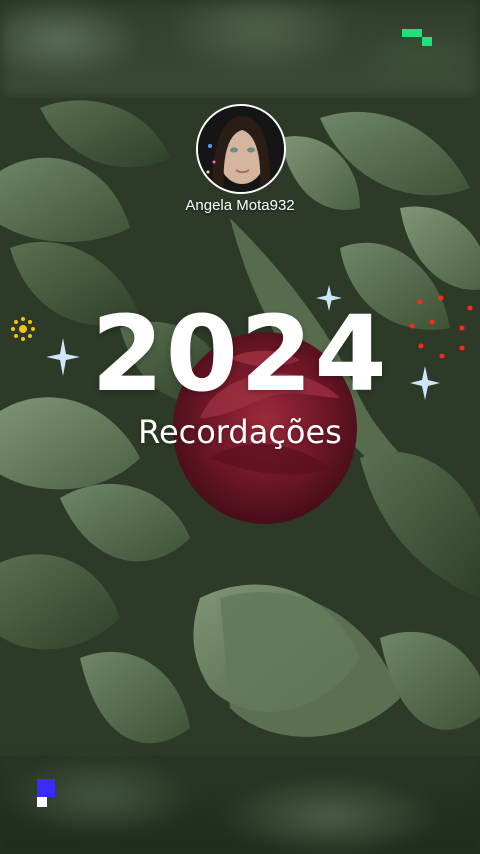 This screenshot has height=854, width=480. Describe the element at coordinates (241, 149) in the screenshot. I see `avatar` at that location.